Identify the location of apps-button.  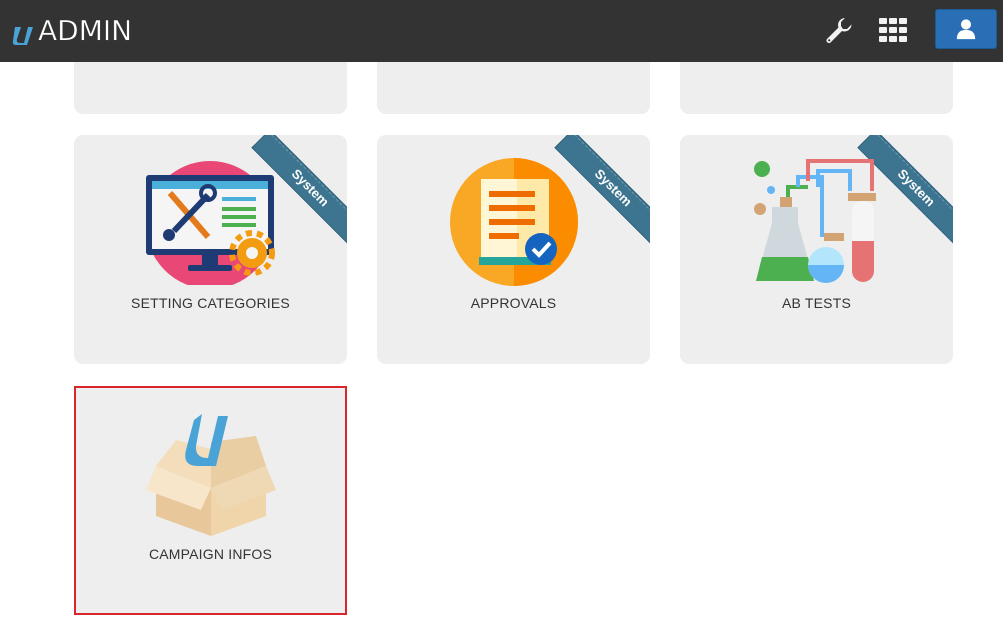
(893, 30).